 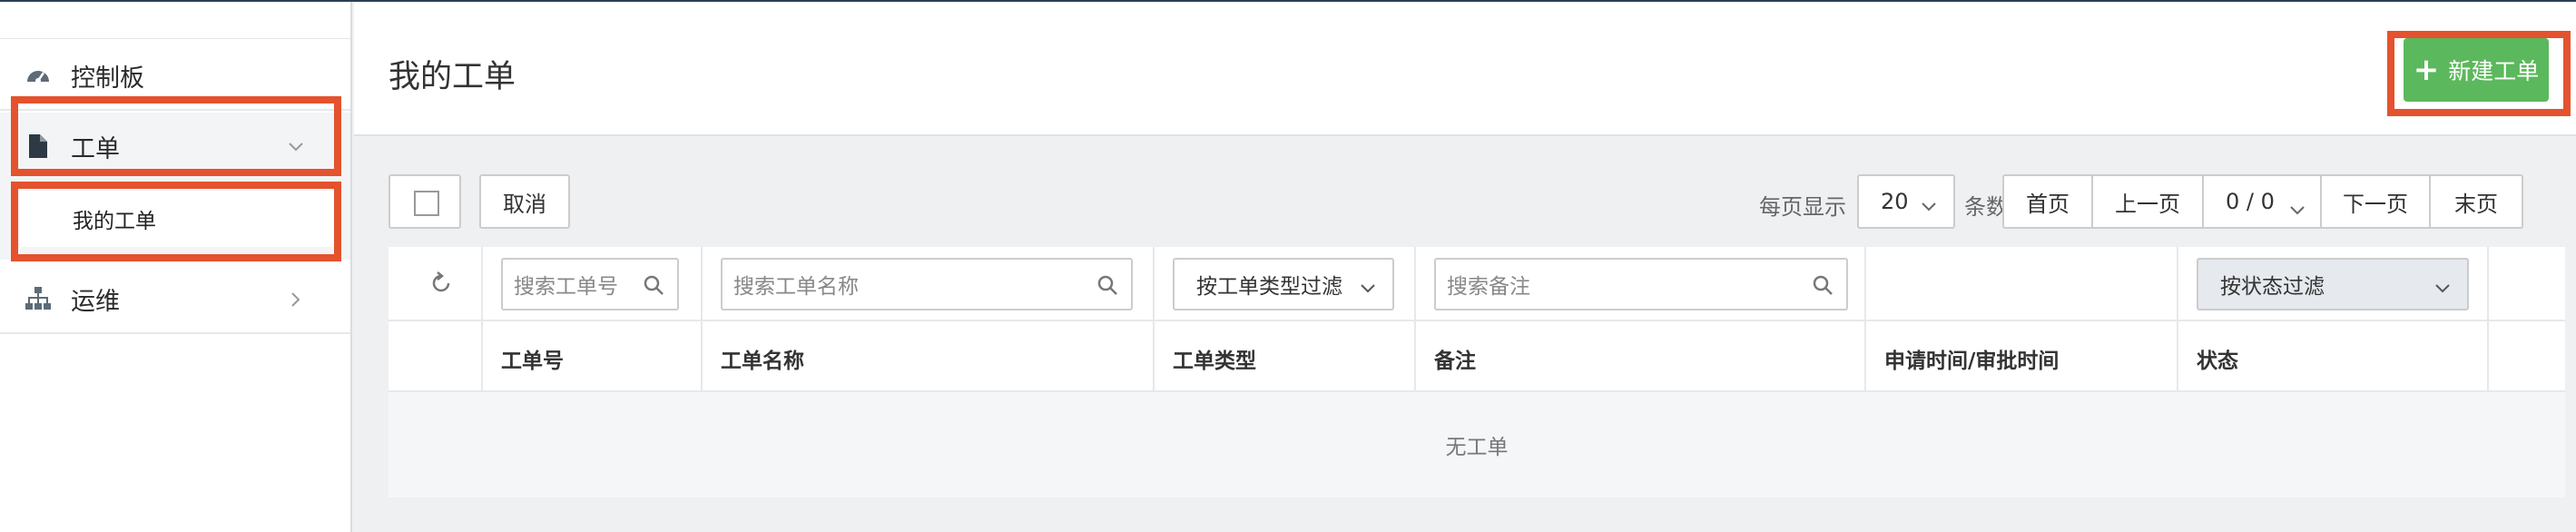 I want to click on status-filter-label: 按状态过滤, so click(x=2272, y=287).